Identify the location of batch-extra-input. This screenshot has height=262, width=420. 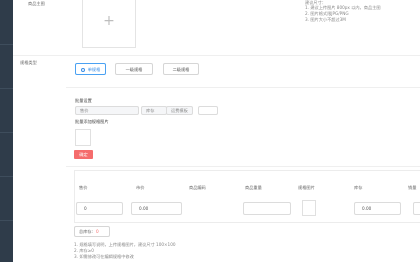
(208, 110).